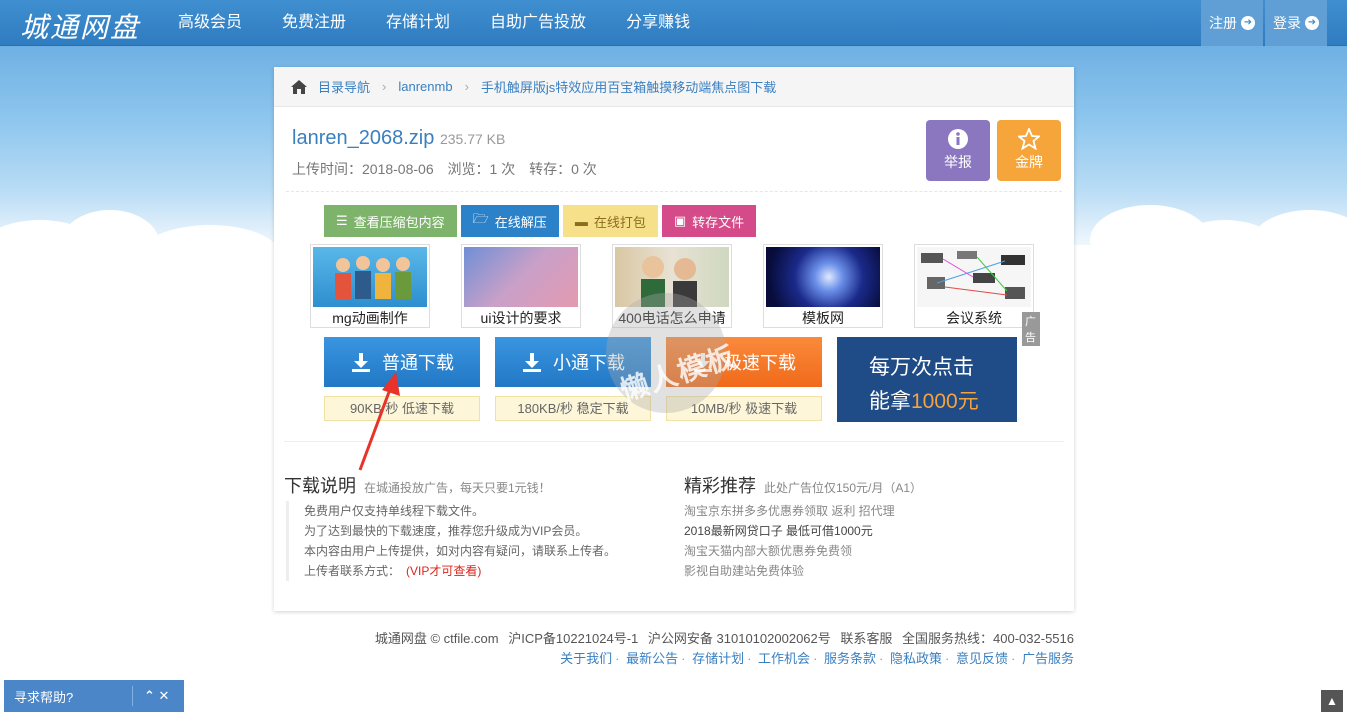  I want to click on online-pack-button: ▬ 在线打包, so click(610, 221).